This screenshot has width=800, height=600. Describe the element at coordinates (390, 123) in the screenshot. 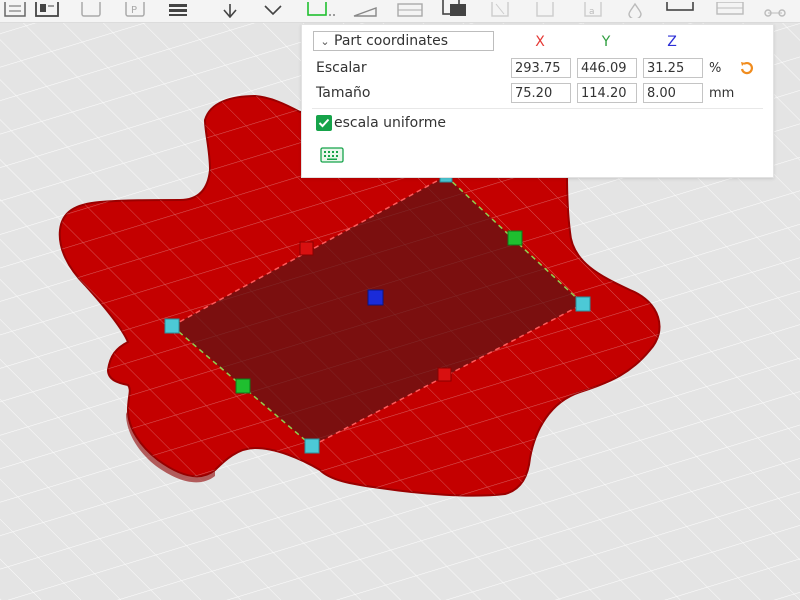

I see `uniform-scale-label: escala uniforme` at that location.